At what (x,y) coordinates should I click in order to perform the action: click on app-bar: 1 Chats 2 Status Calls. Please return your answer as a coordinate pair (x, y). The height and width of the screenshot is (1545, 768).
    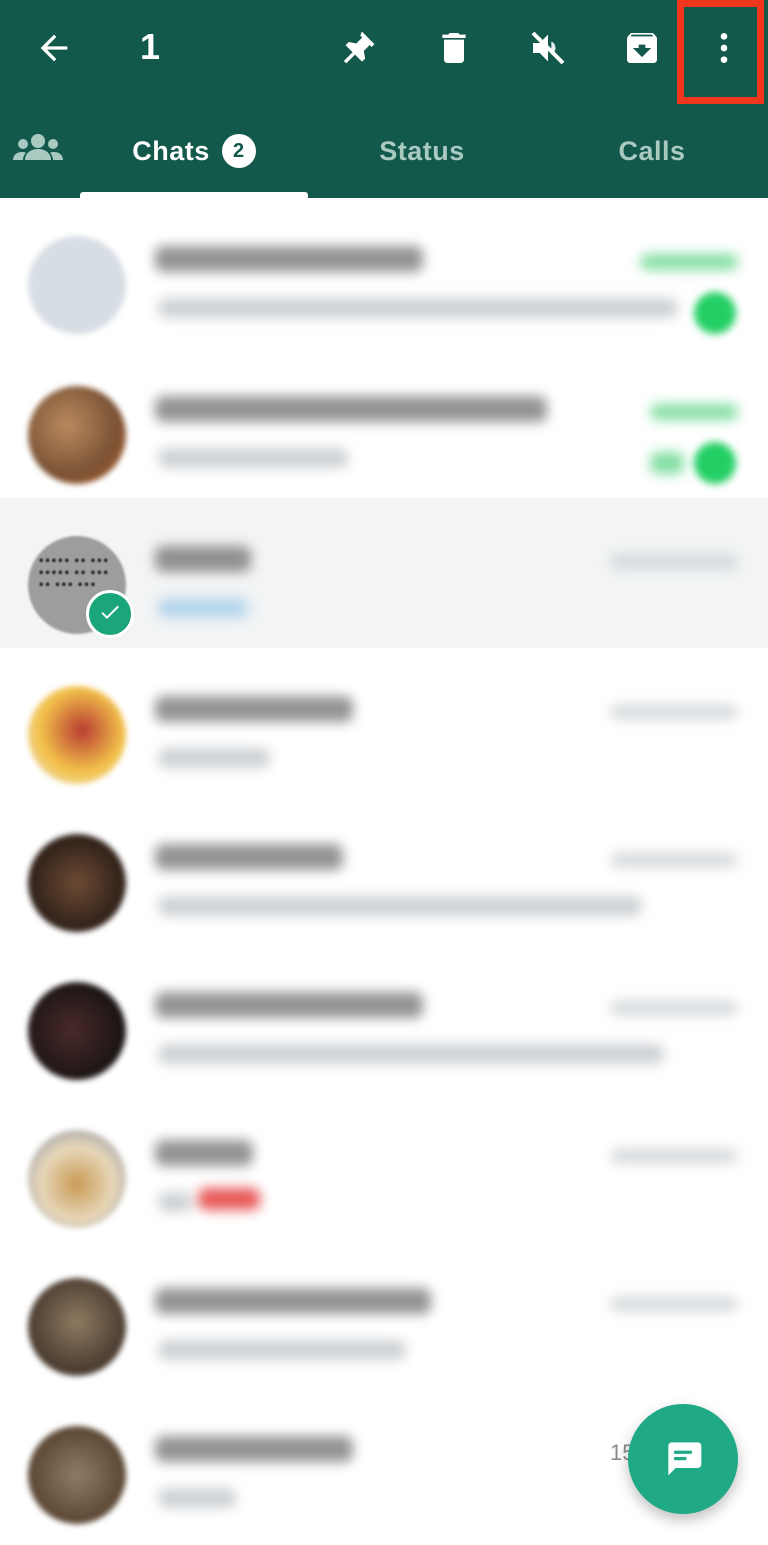
    Looking at the image, I should click on (384, 99).